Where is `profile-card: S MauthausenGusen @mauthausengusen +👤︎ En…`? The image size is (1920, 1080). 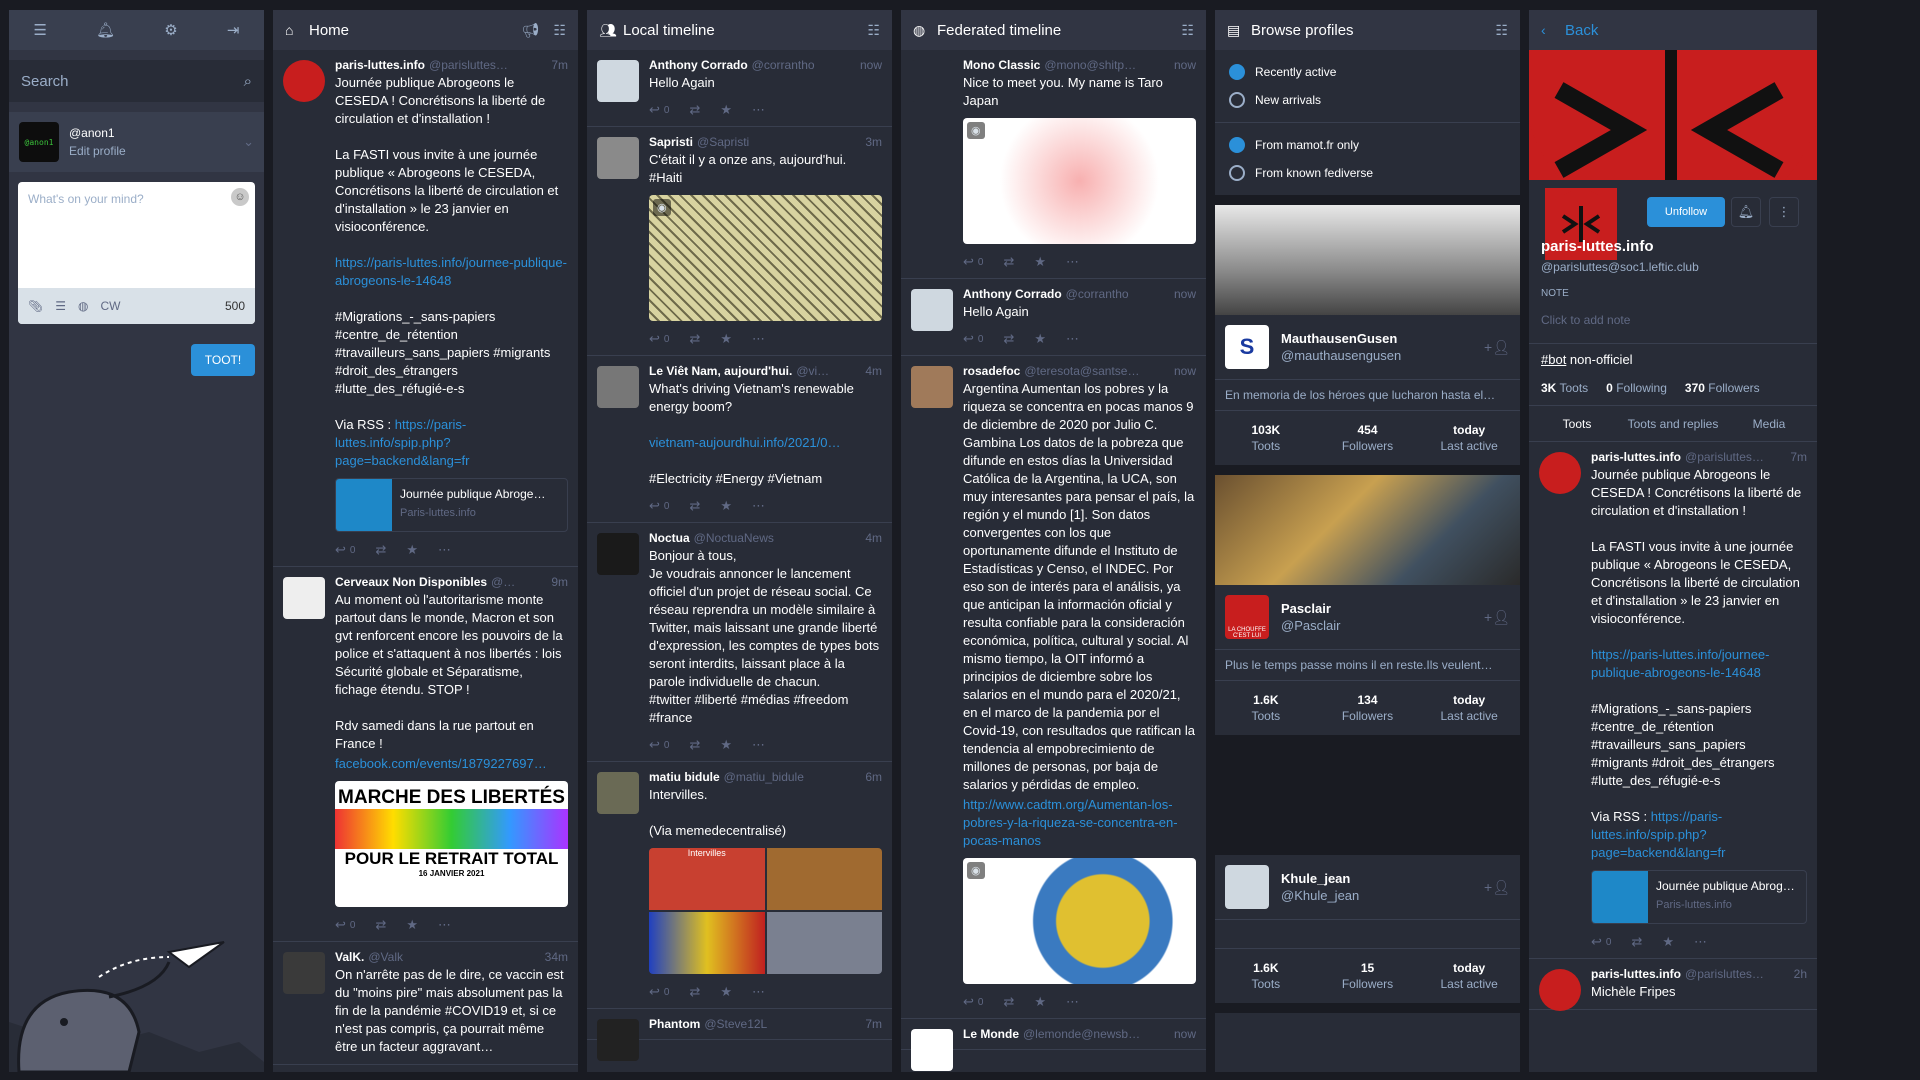 profile-card: S MauthausenGusen @mauthausengusen +👤︎ En… is located at coordinates (1367, 340).